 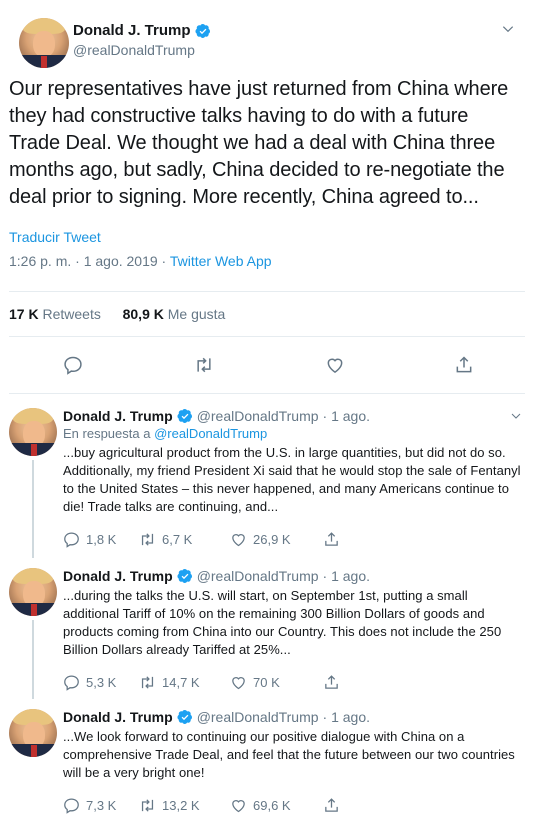 I want to click on reply-count: 1,8 K, so click(x=101, y=539).